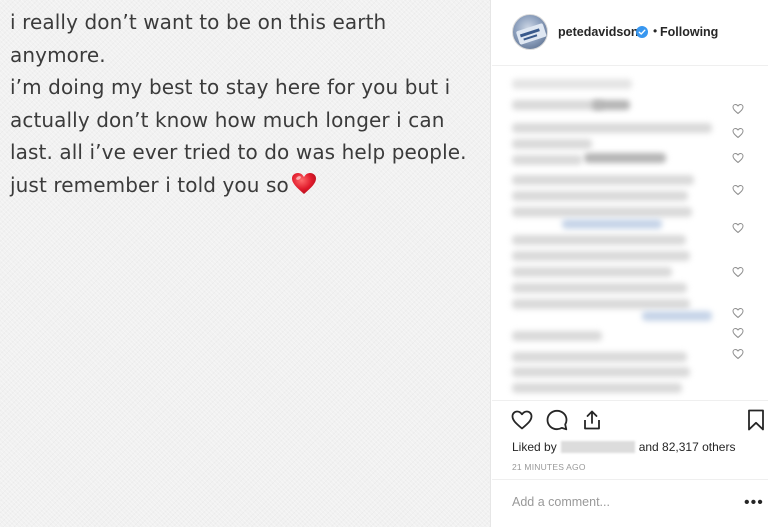 This screenshot has width=768, height=527. What do you see at coordinates (630, 421) in the screenshot?
I see `post-action-bar` at bounding box center [630, 421].